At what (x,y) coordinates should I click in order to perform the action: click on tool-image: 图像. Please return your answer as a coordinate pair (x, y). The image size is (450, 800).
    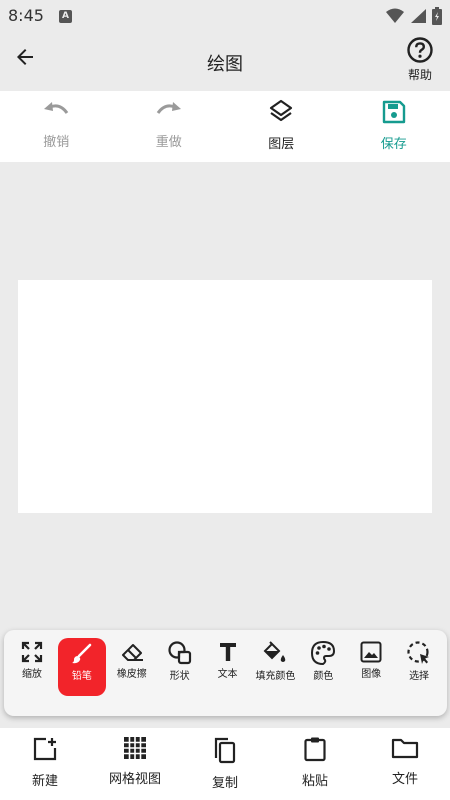
    Looking at the image, I should click on (371, 673).